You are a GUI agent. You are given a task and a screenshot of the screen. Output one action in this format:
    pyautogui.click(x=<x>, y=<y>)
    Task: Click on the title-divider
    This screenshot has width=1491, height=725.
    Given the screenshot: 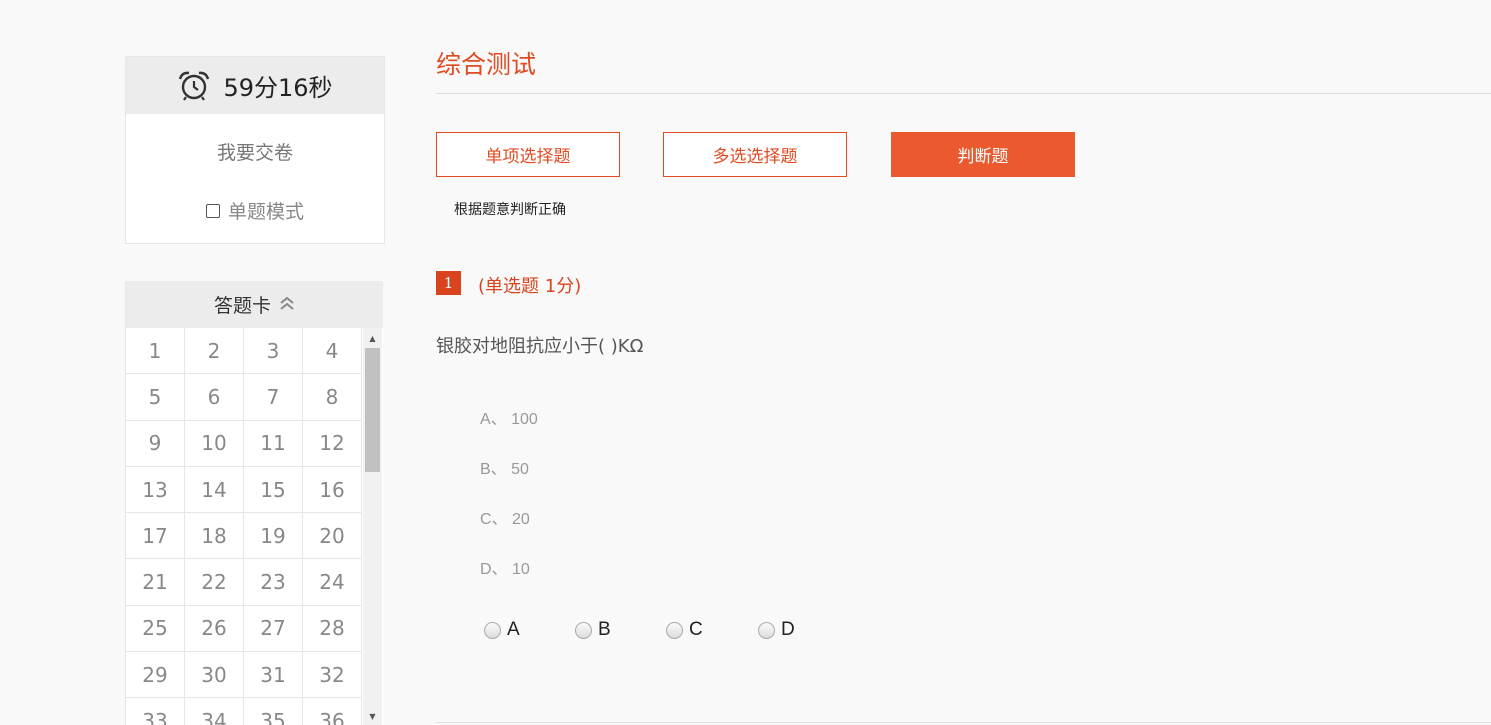 What is the action you would take?
    pyautogui.click(x=963, y=93)
    